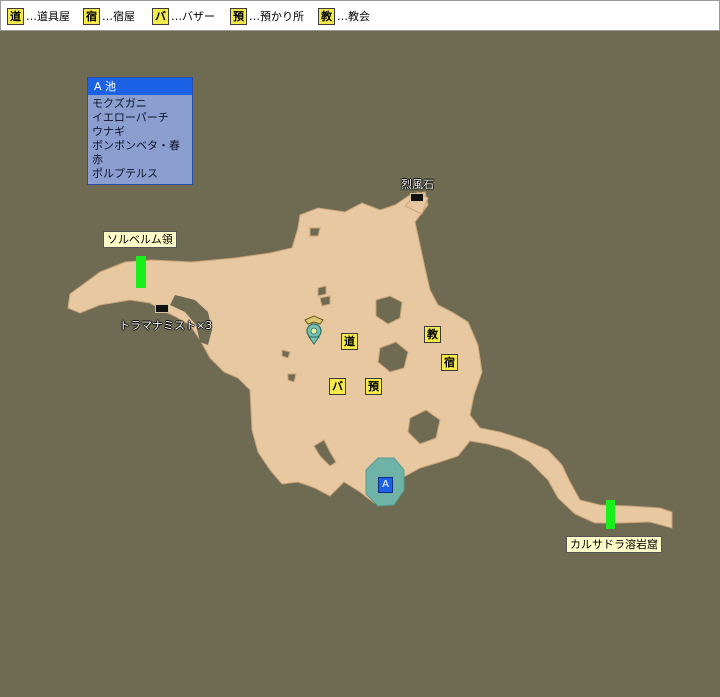 The width and height of the screenshot is (720, 697). Describe the element at coordinates (432, 334) in the screenshot. I see `church-icon: 教` at that location.